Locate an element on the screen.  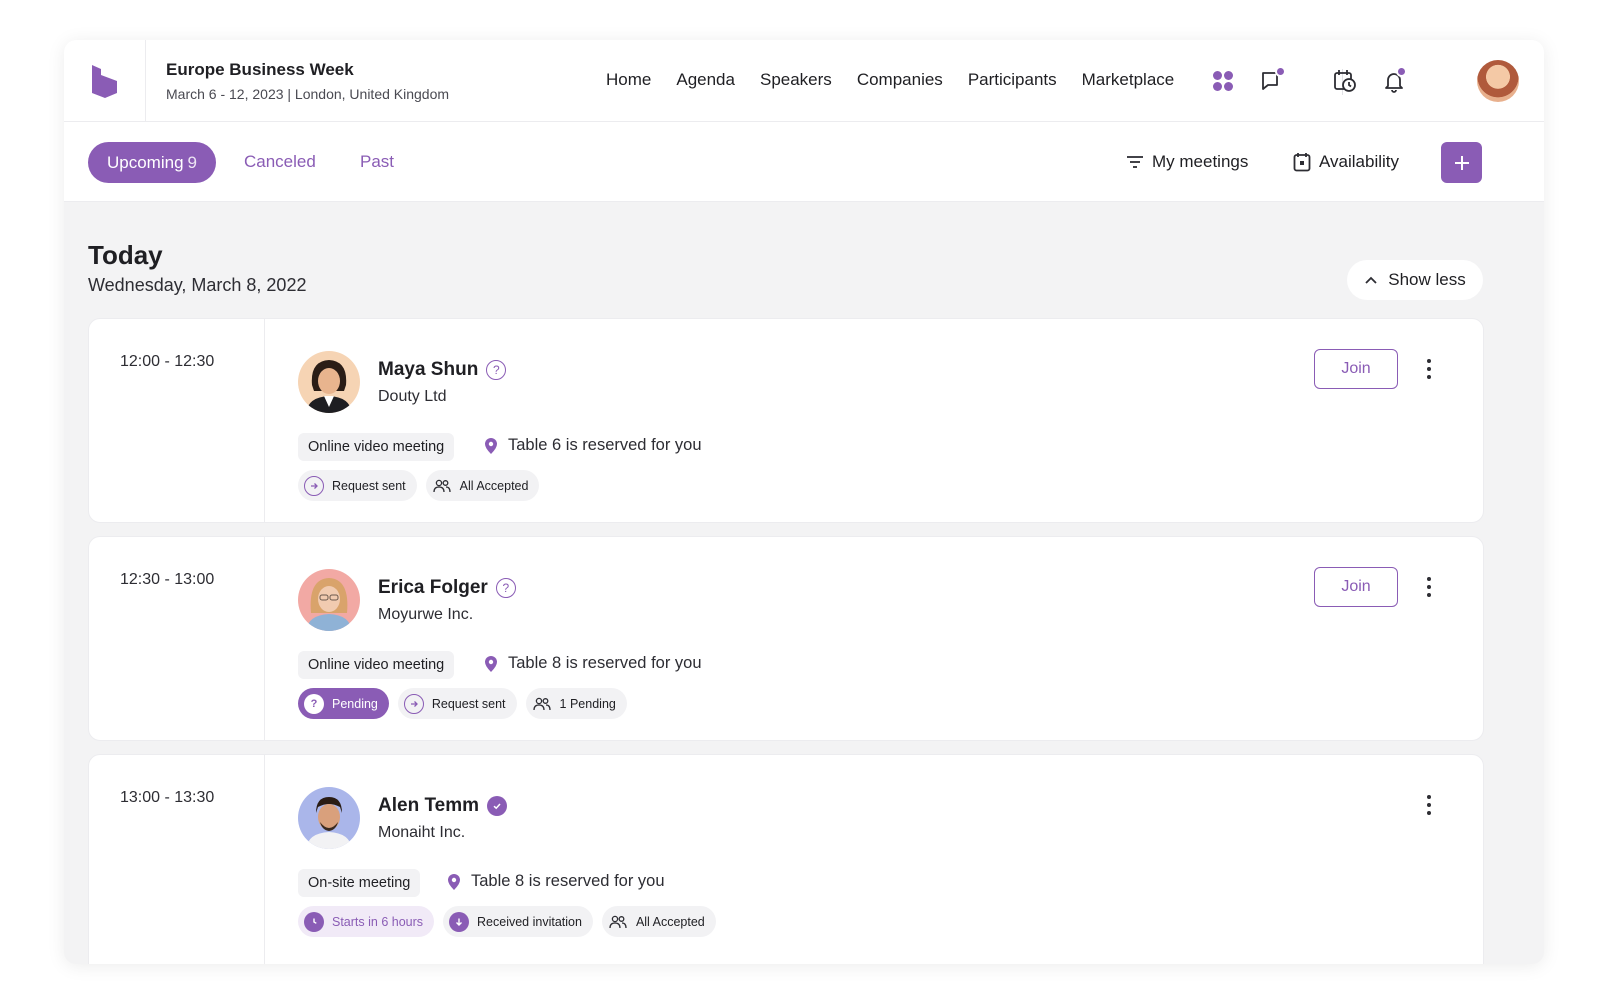
person-name: Maya Shun ? is located at coordinates (442, 370).